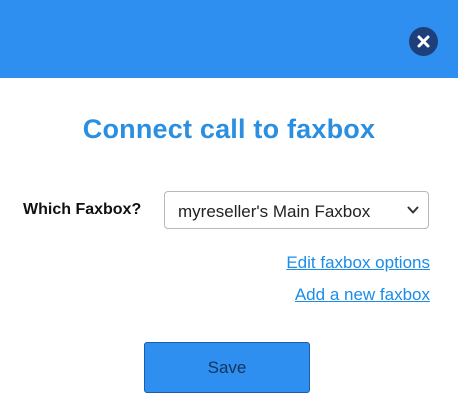 The image size is (458, 409). What do you see at coordinates (358, 263) in the screenshot?
I see `edit-faxbox-options-link: Edit faxbox options` at bounding box center [358, 263].